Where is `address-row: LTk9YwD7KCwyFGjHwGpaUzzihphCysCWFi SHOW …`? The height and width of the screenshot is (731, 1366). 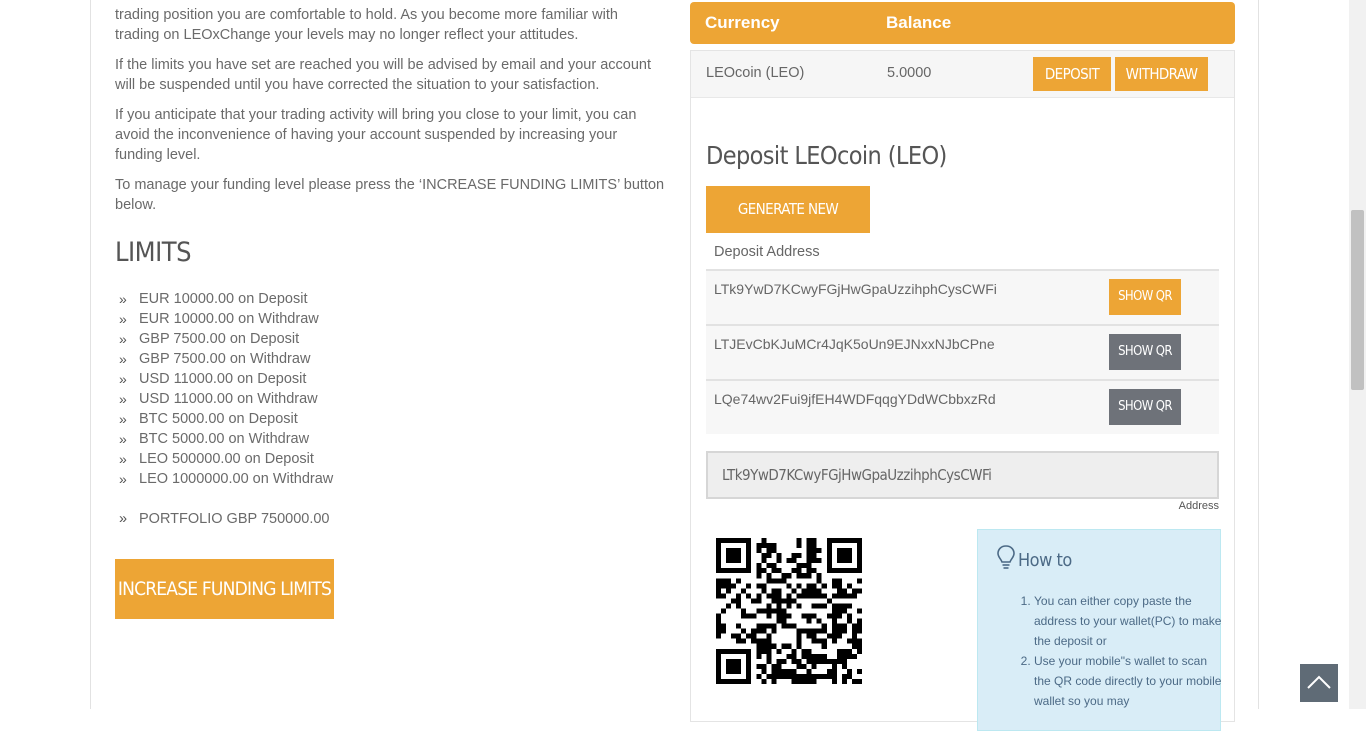
address-row: LTk9YwD7KCwyFGjHwGpaUzzihphCysCWFi SHOW … is located at coordinates (962, 296).